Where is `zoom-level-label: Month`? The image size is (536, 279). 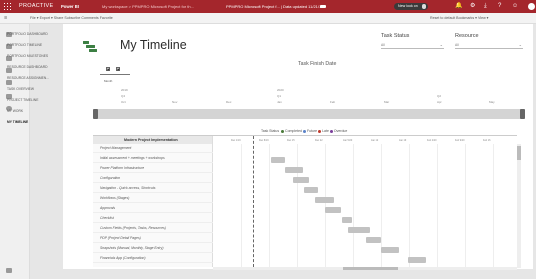 zoom-level-label: Month is located at coordinates (108, 81).